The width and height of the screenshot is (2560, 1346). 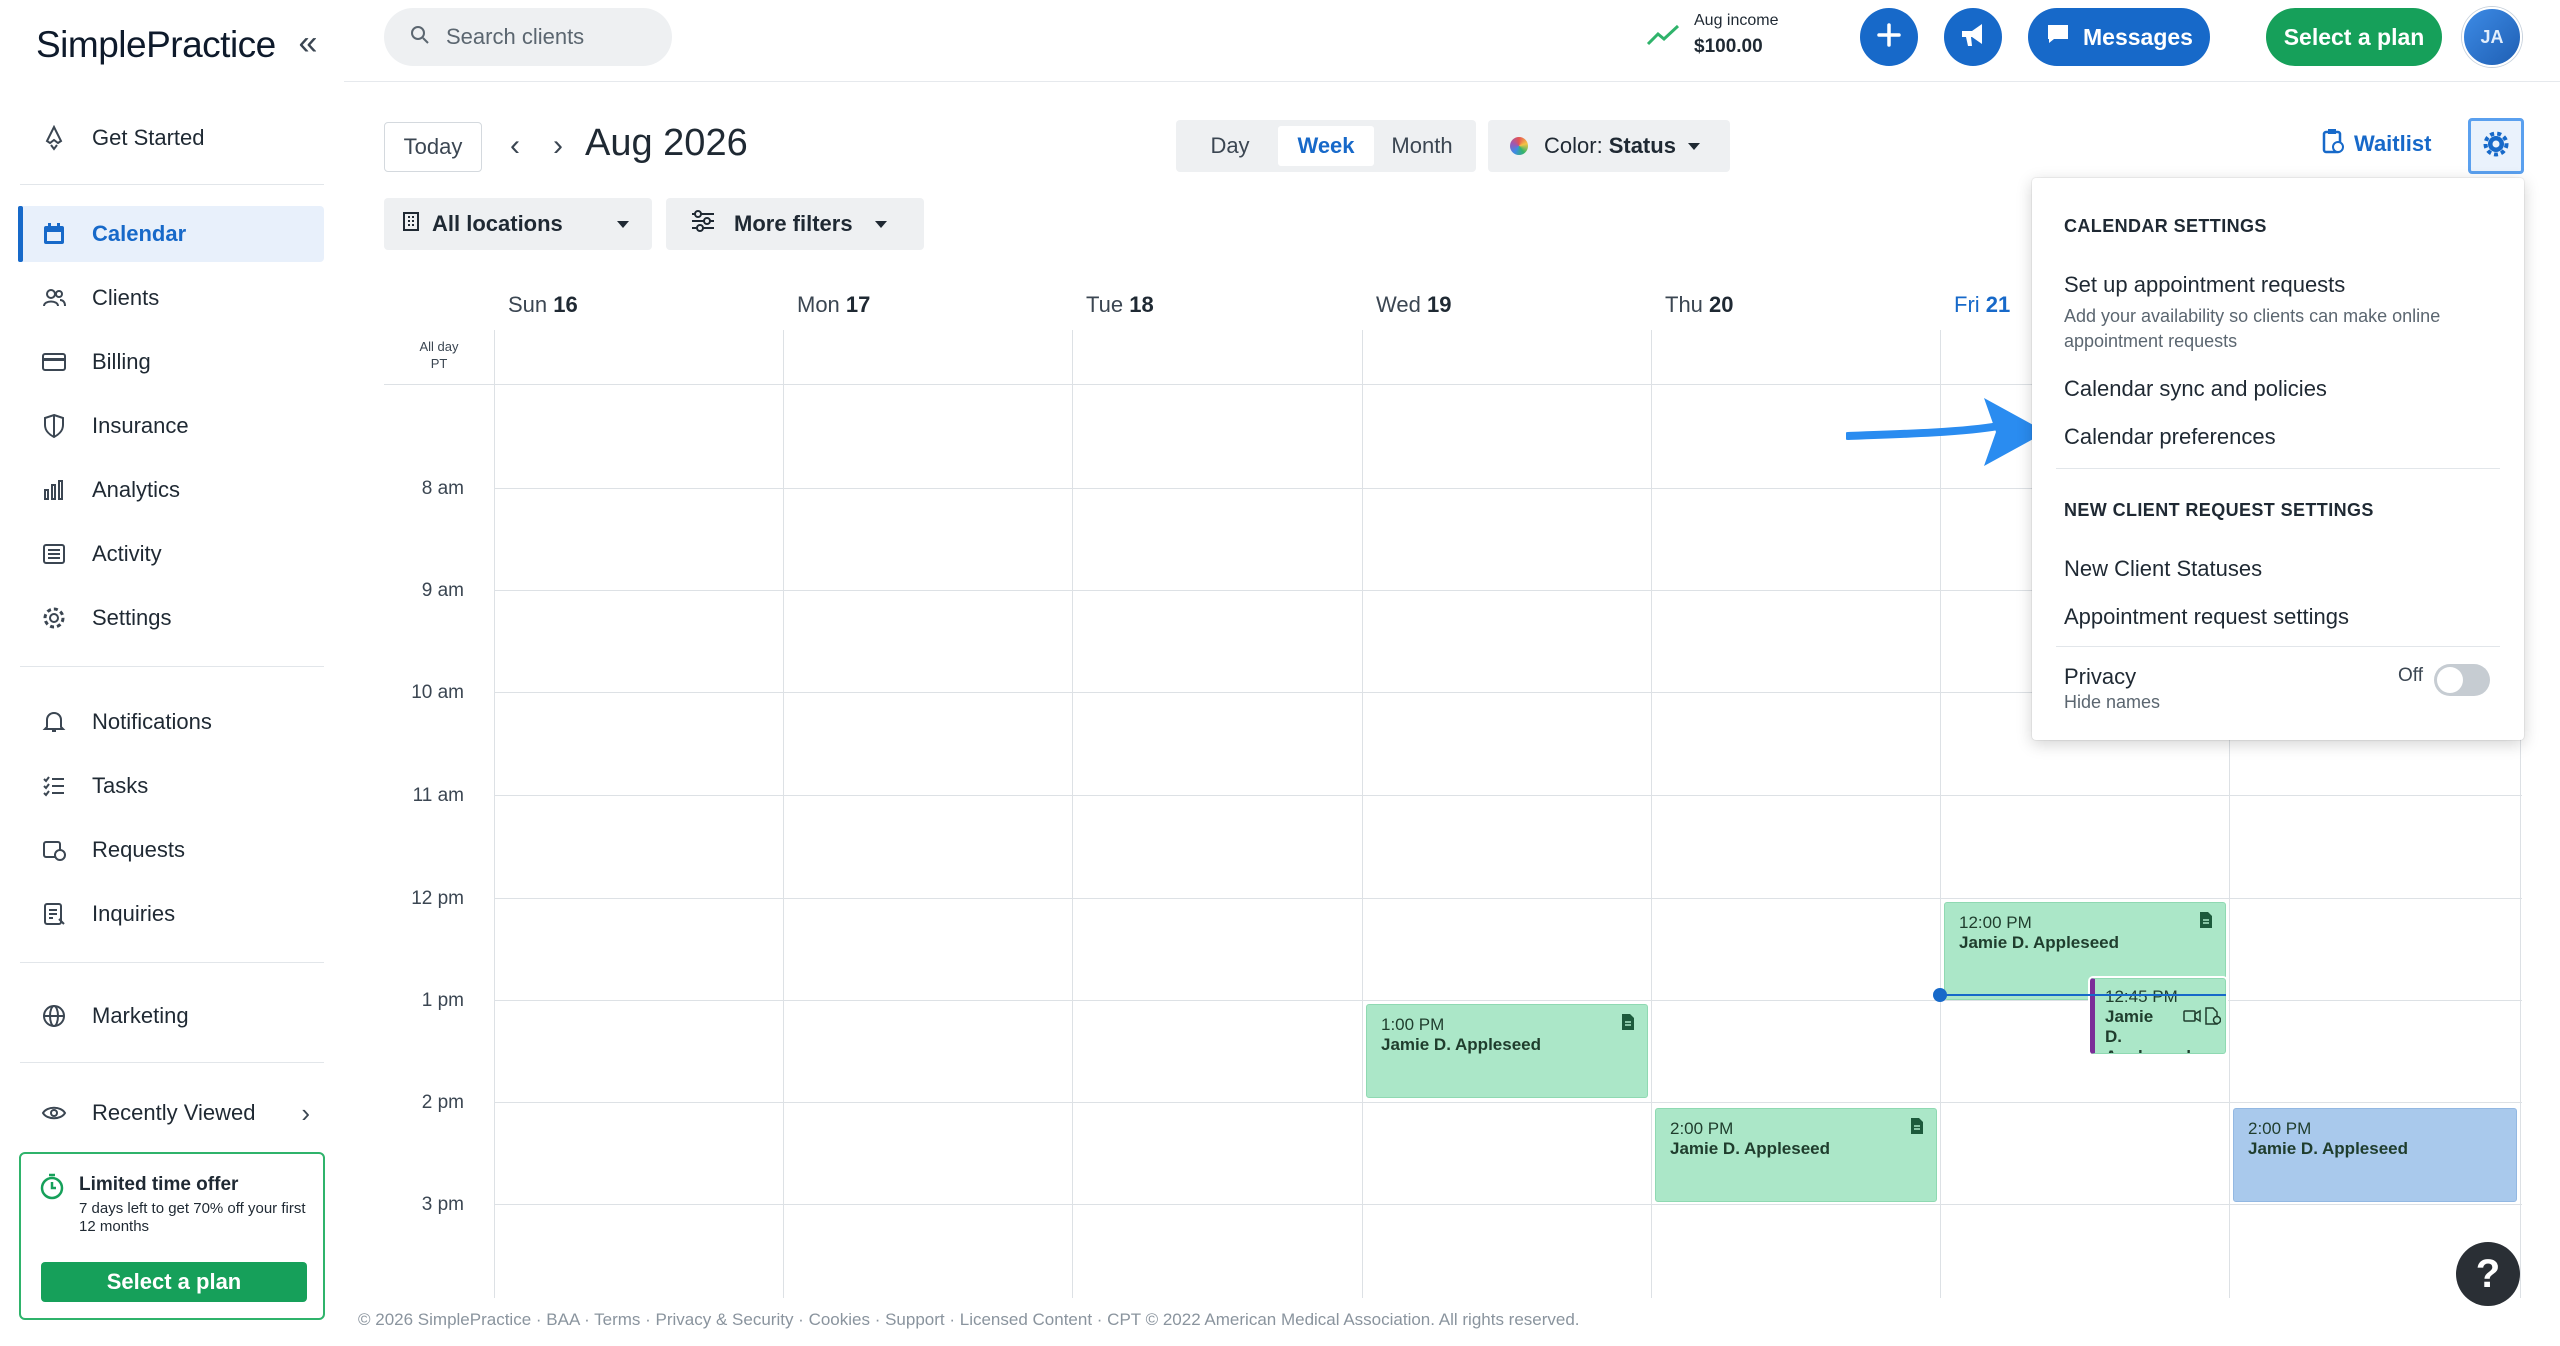 I want to click on sidebar-item-marketing: Marketing, so click(x=172, y=1016).